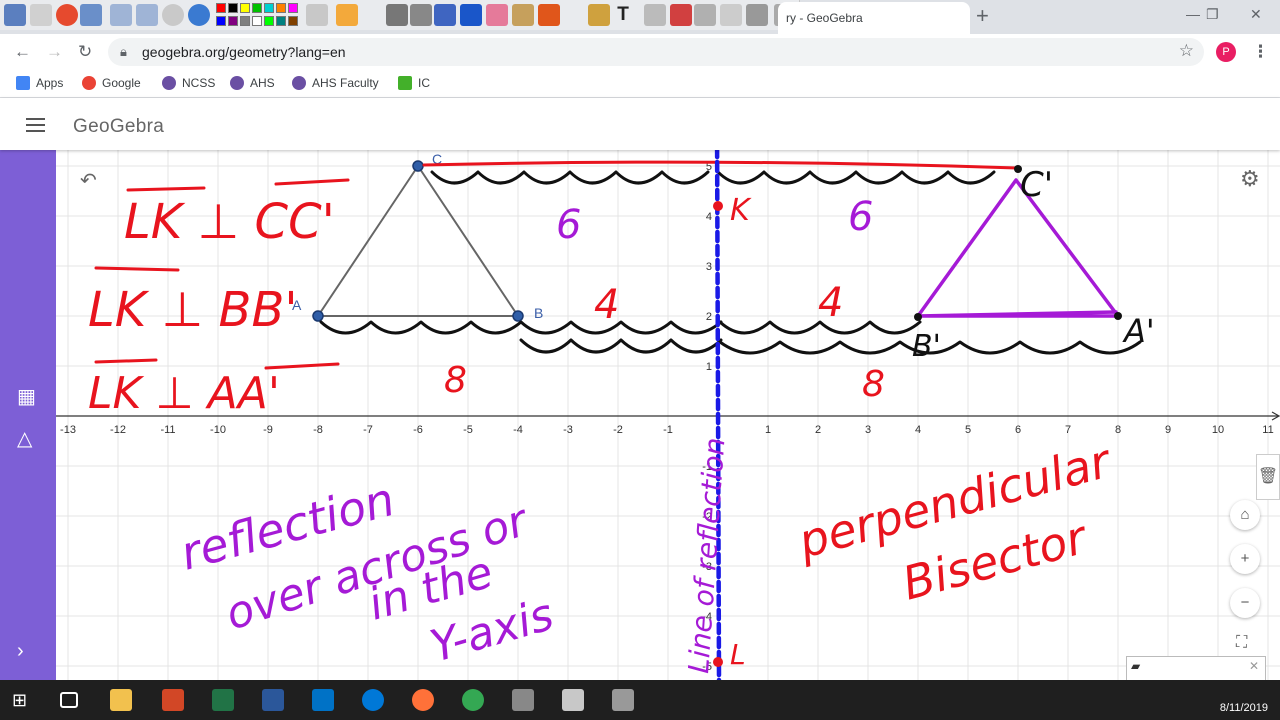 The image size is (1280, 720). What do you see at coordinates (373, 700) in the screenshot?
I see `edge-icon` at bounding box center [373, 700].